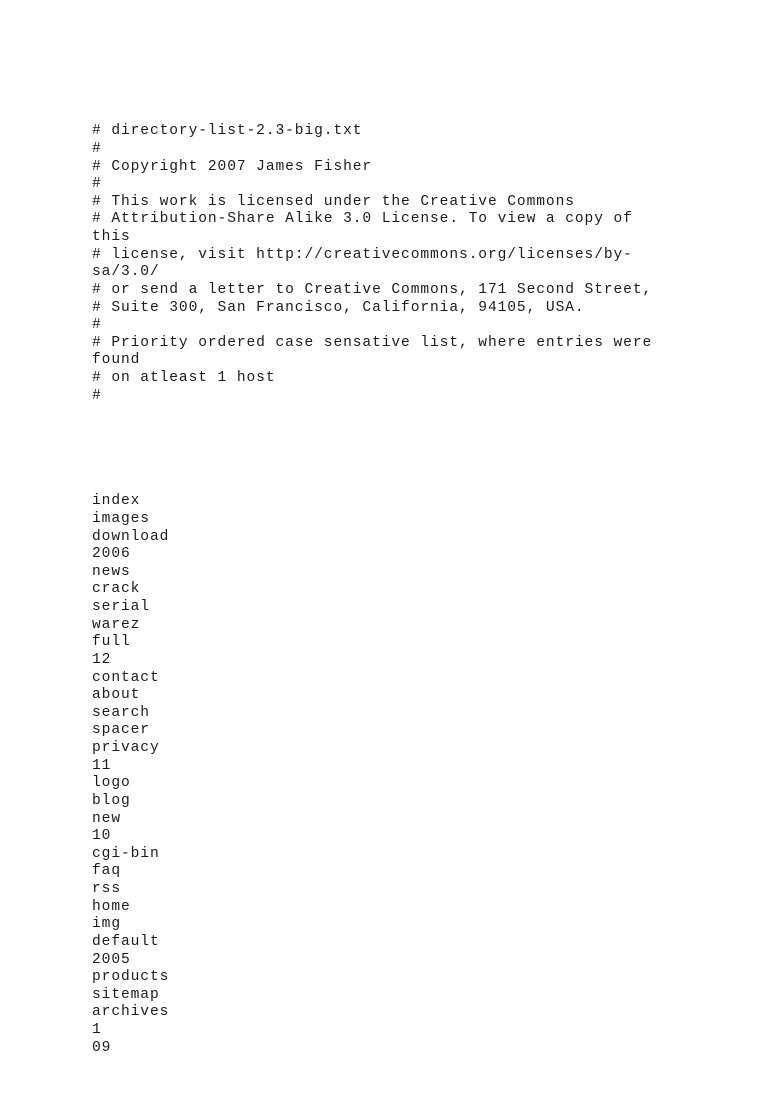 This screenshot has width=768, height=1093. Describe the element at coordinates (184, 378) in the screenshot. I see `comment-line: # on atleast 1 host` at that location.